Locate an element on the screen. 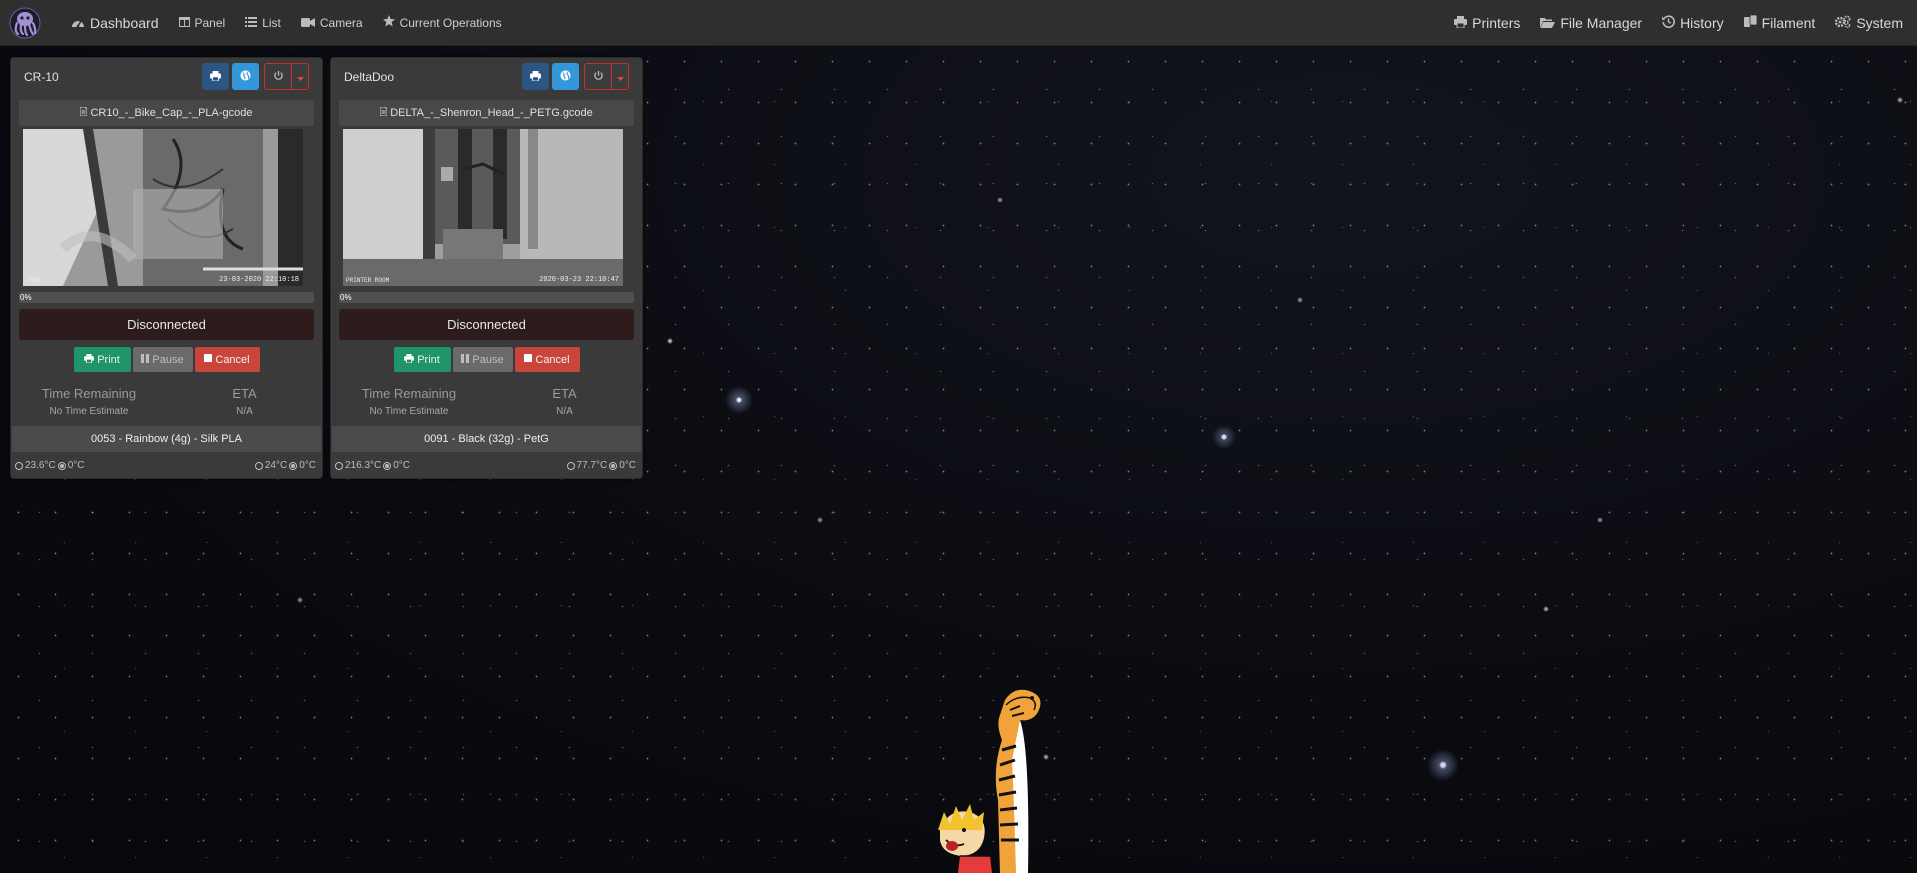  nav-filament: Filament is located at coordinates (1780, 23).